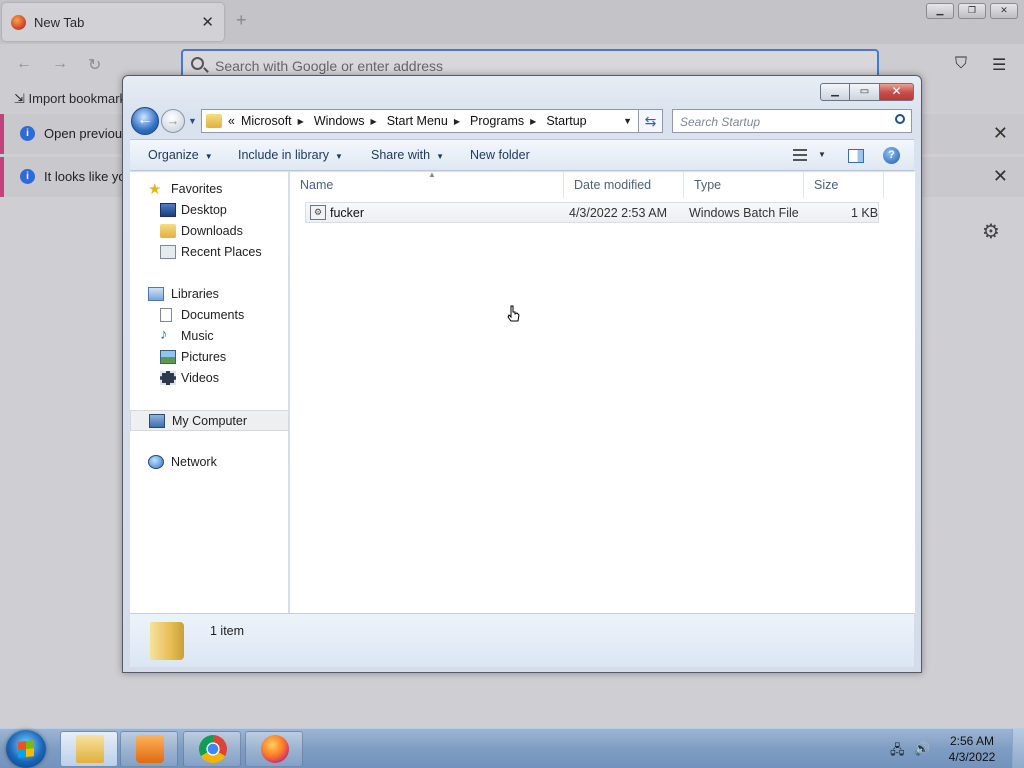  What do you see at coordinates (347, 213) in the screenshot?
I see `file-name: fucker` at bounding box center [347, 213].